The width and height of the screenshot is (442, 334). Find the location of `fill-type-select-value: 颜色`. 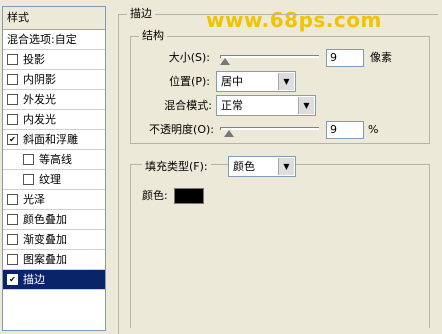

fill-type-select-value: 颜色 is located at coordinates (244, 166).